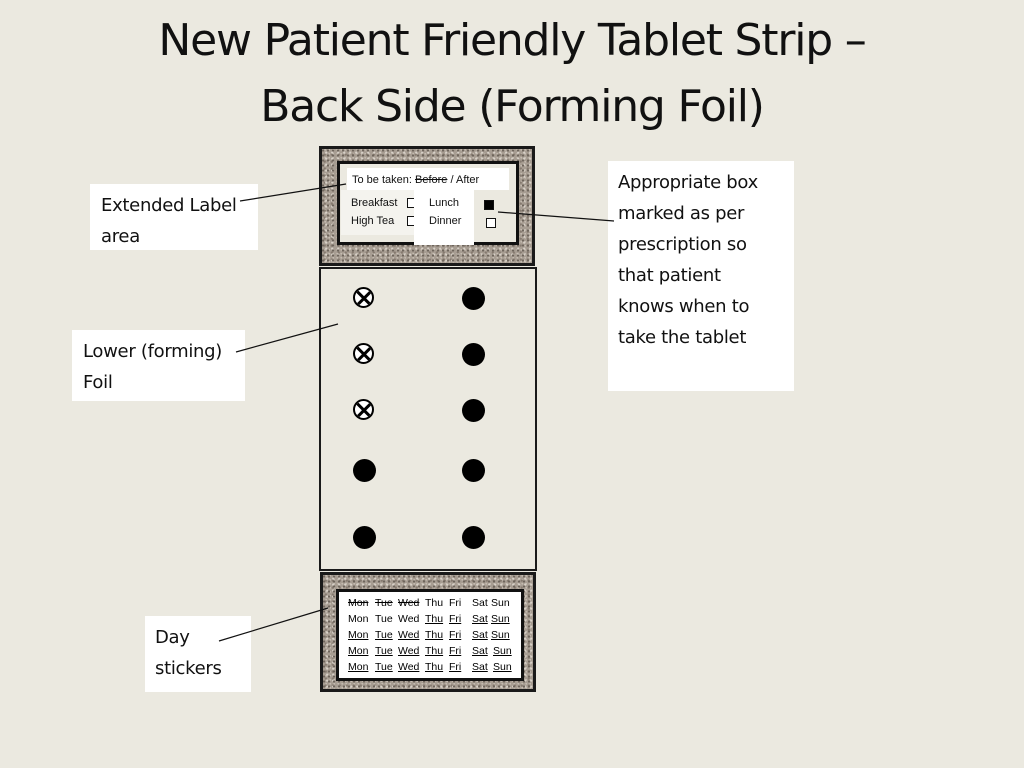  What do you see at coordinates (120, 236) in the screenshot?
I see `callout-text: area` at bounding box center [120, 236].